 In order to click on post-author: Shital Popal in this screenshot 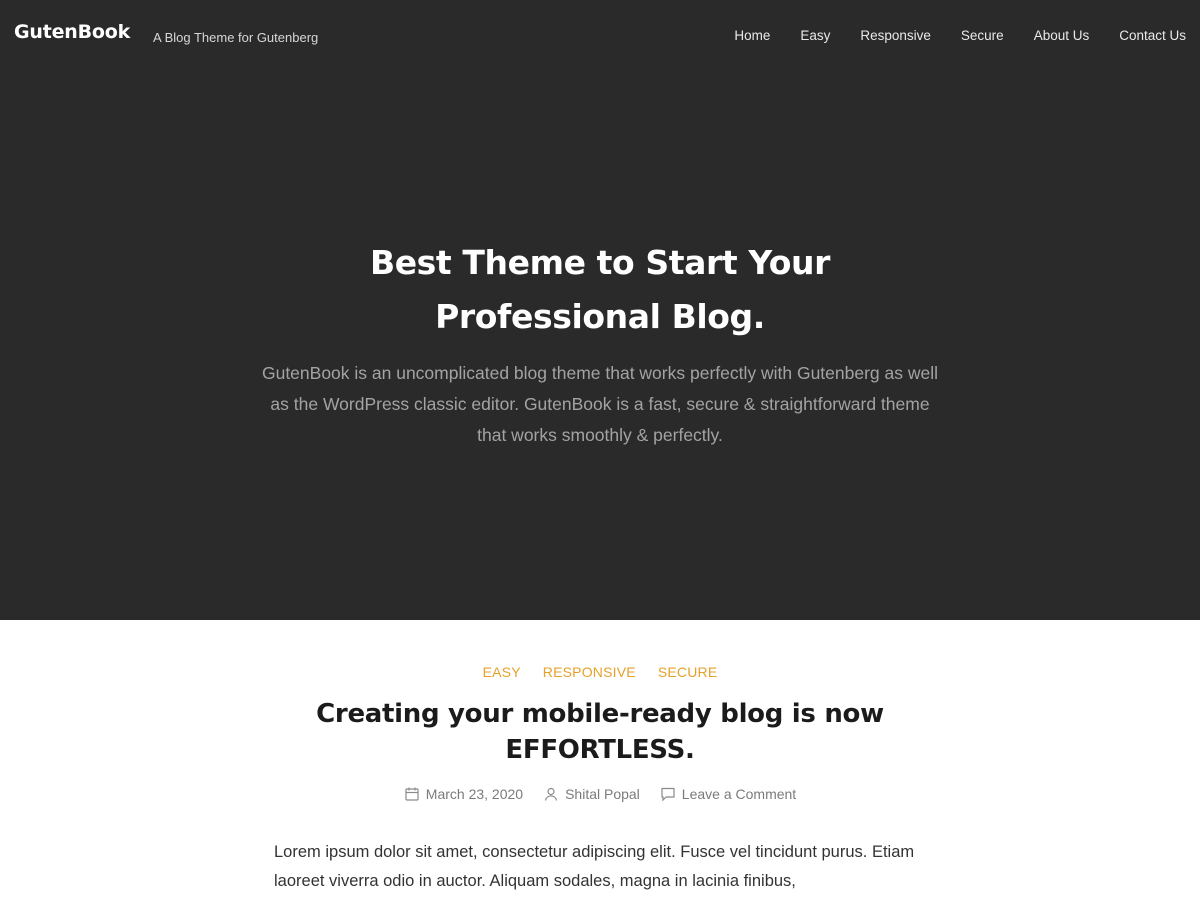, I will do `click(591, 794)`.